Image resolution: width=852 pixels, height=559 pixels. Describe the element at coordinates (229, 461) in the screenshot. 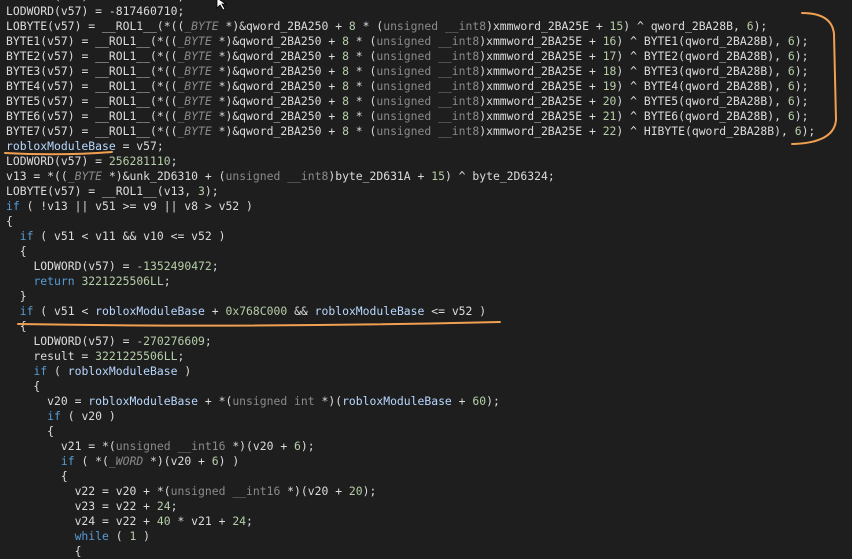

I see `code-token: ) )` at that location.